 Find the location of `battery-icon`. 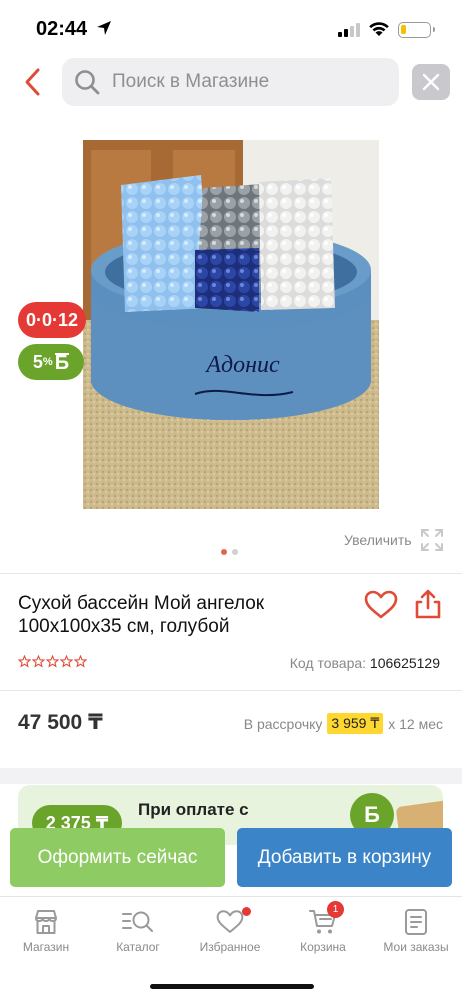

battery-icon is located at coordinates (416, 30).